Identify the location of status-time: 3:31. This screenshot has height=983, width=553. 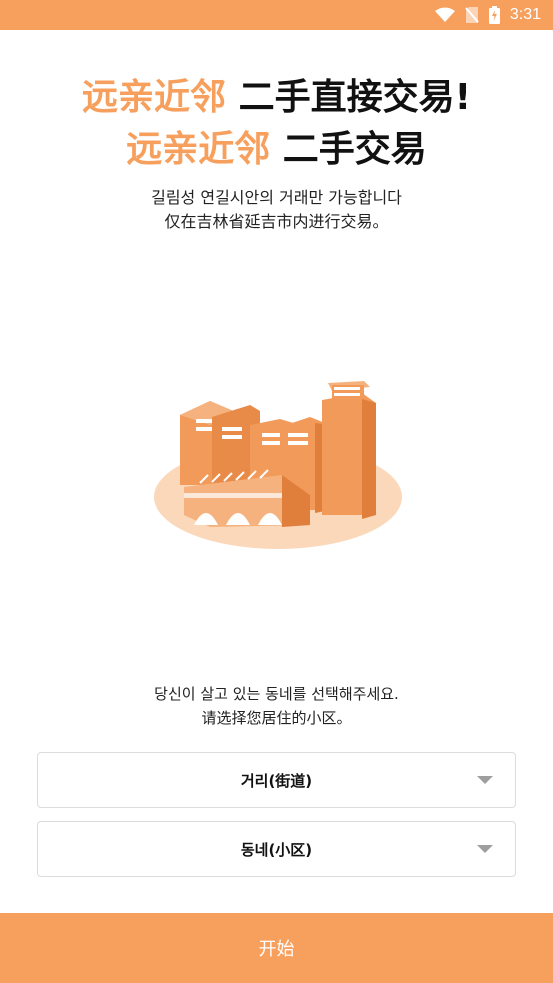
(525, 14).